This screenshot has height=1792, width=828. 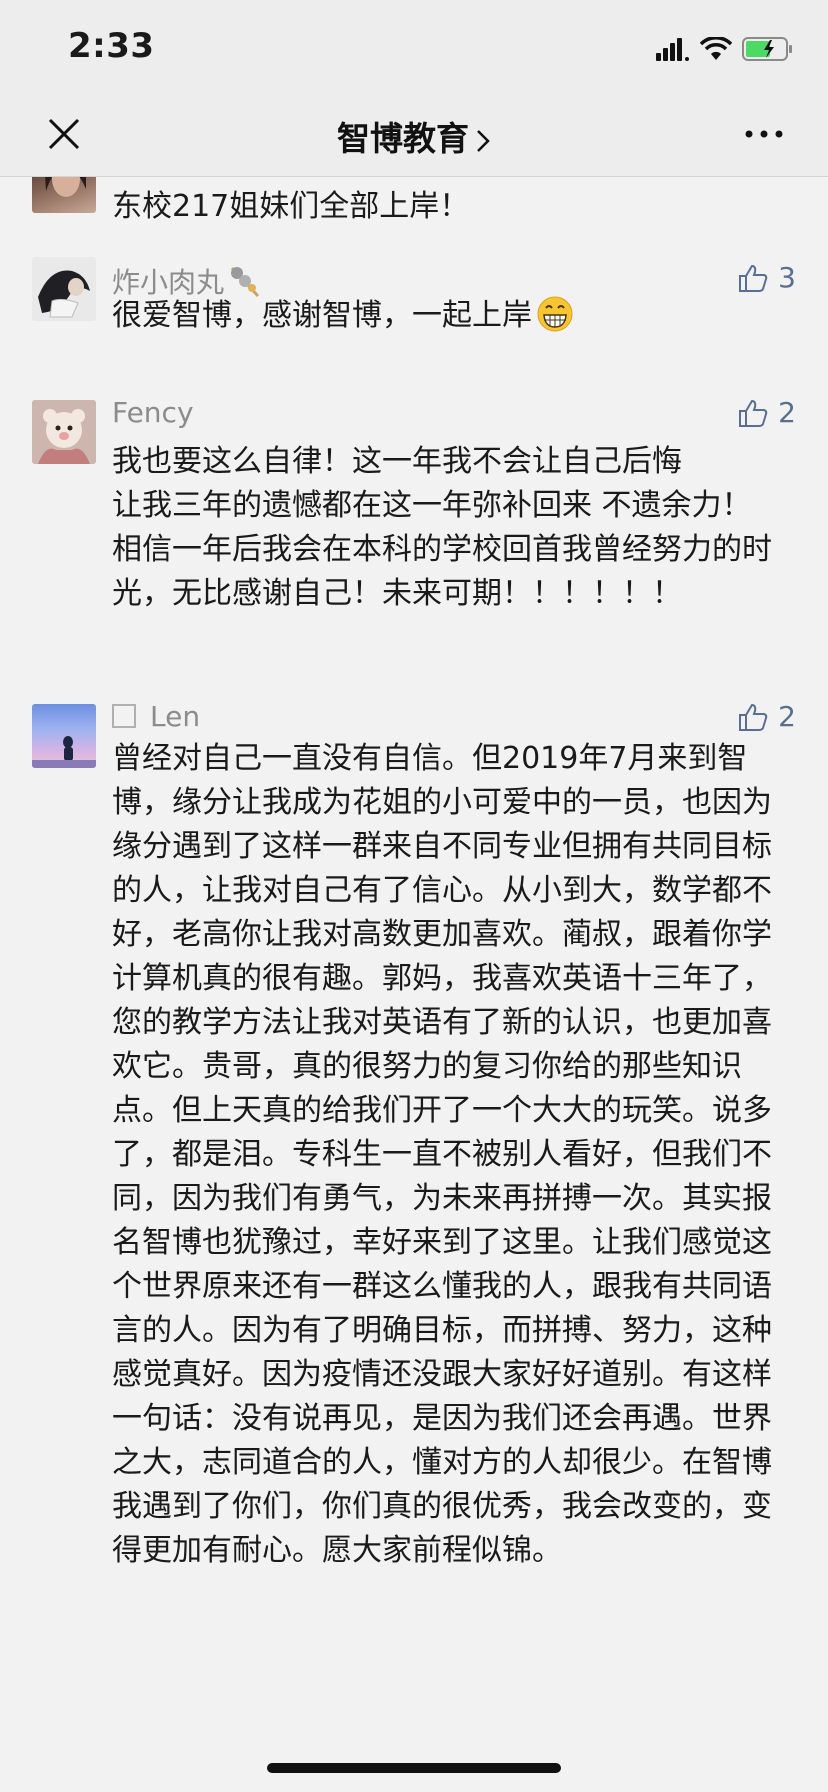 What do you see at coordinates (483, 140) in the screenshot?
I see `chevron-right-icon` at bounding box center [483, 140].